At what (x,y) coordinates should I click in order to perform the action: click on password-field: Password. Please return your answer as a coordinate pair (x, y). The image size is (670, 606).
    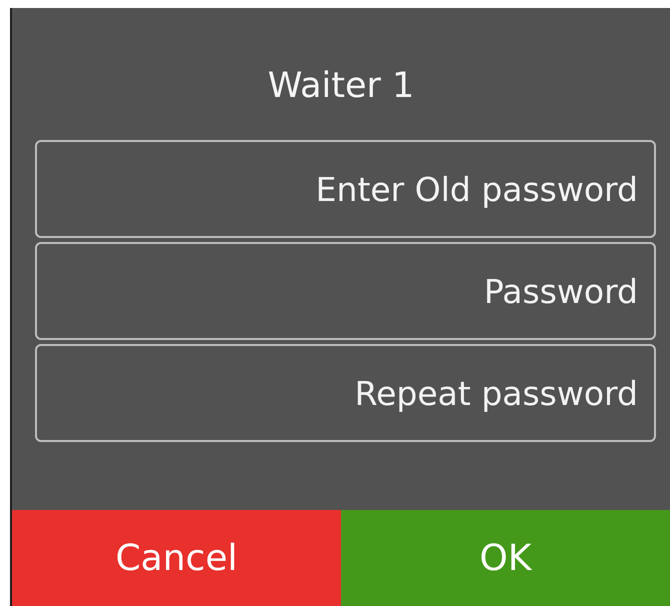
    Looking at the image, I should click on (345, 291).